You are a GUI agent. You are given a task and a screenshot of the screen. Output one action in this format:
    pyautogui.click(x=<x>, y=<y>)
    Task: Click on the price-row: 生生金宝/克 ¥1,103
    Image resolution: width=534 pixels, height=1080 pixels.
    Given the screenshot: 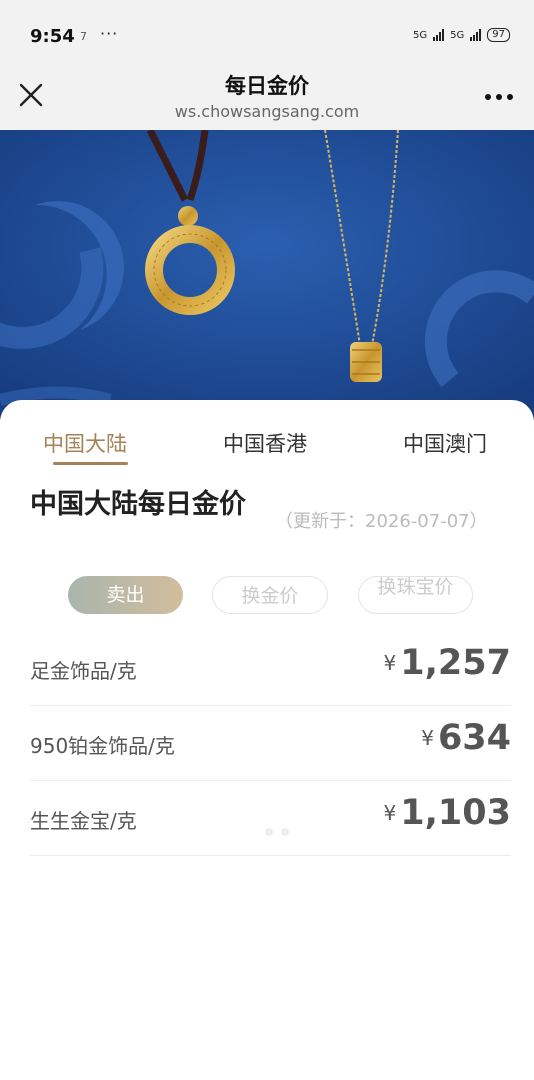 What is the action you would take?
    pyautogui.click(x=270, y=818)
    